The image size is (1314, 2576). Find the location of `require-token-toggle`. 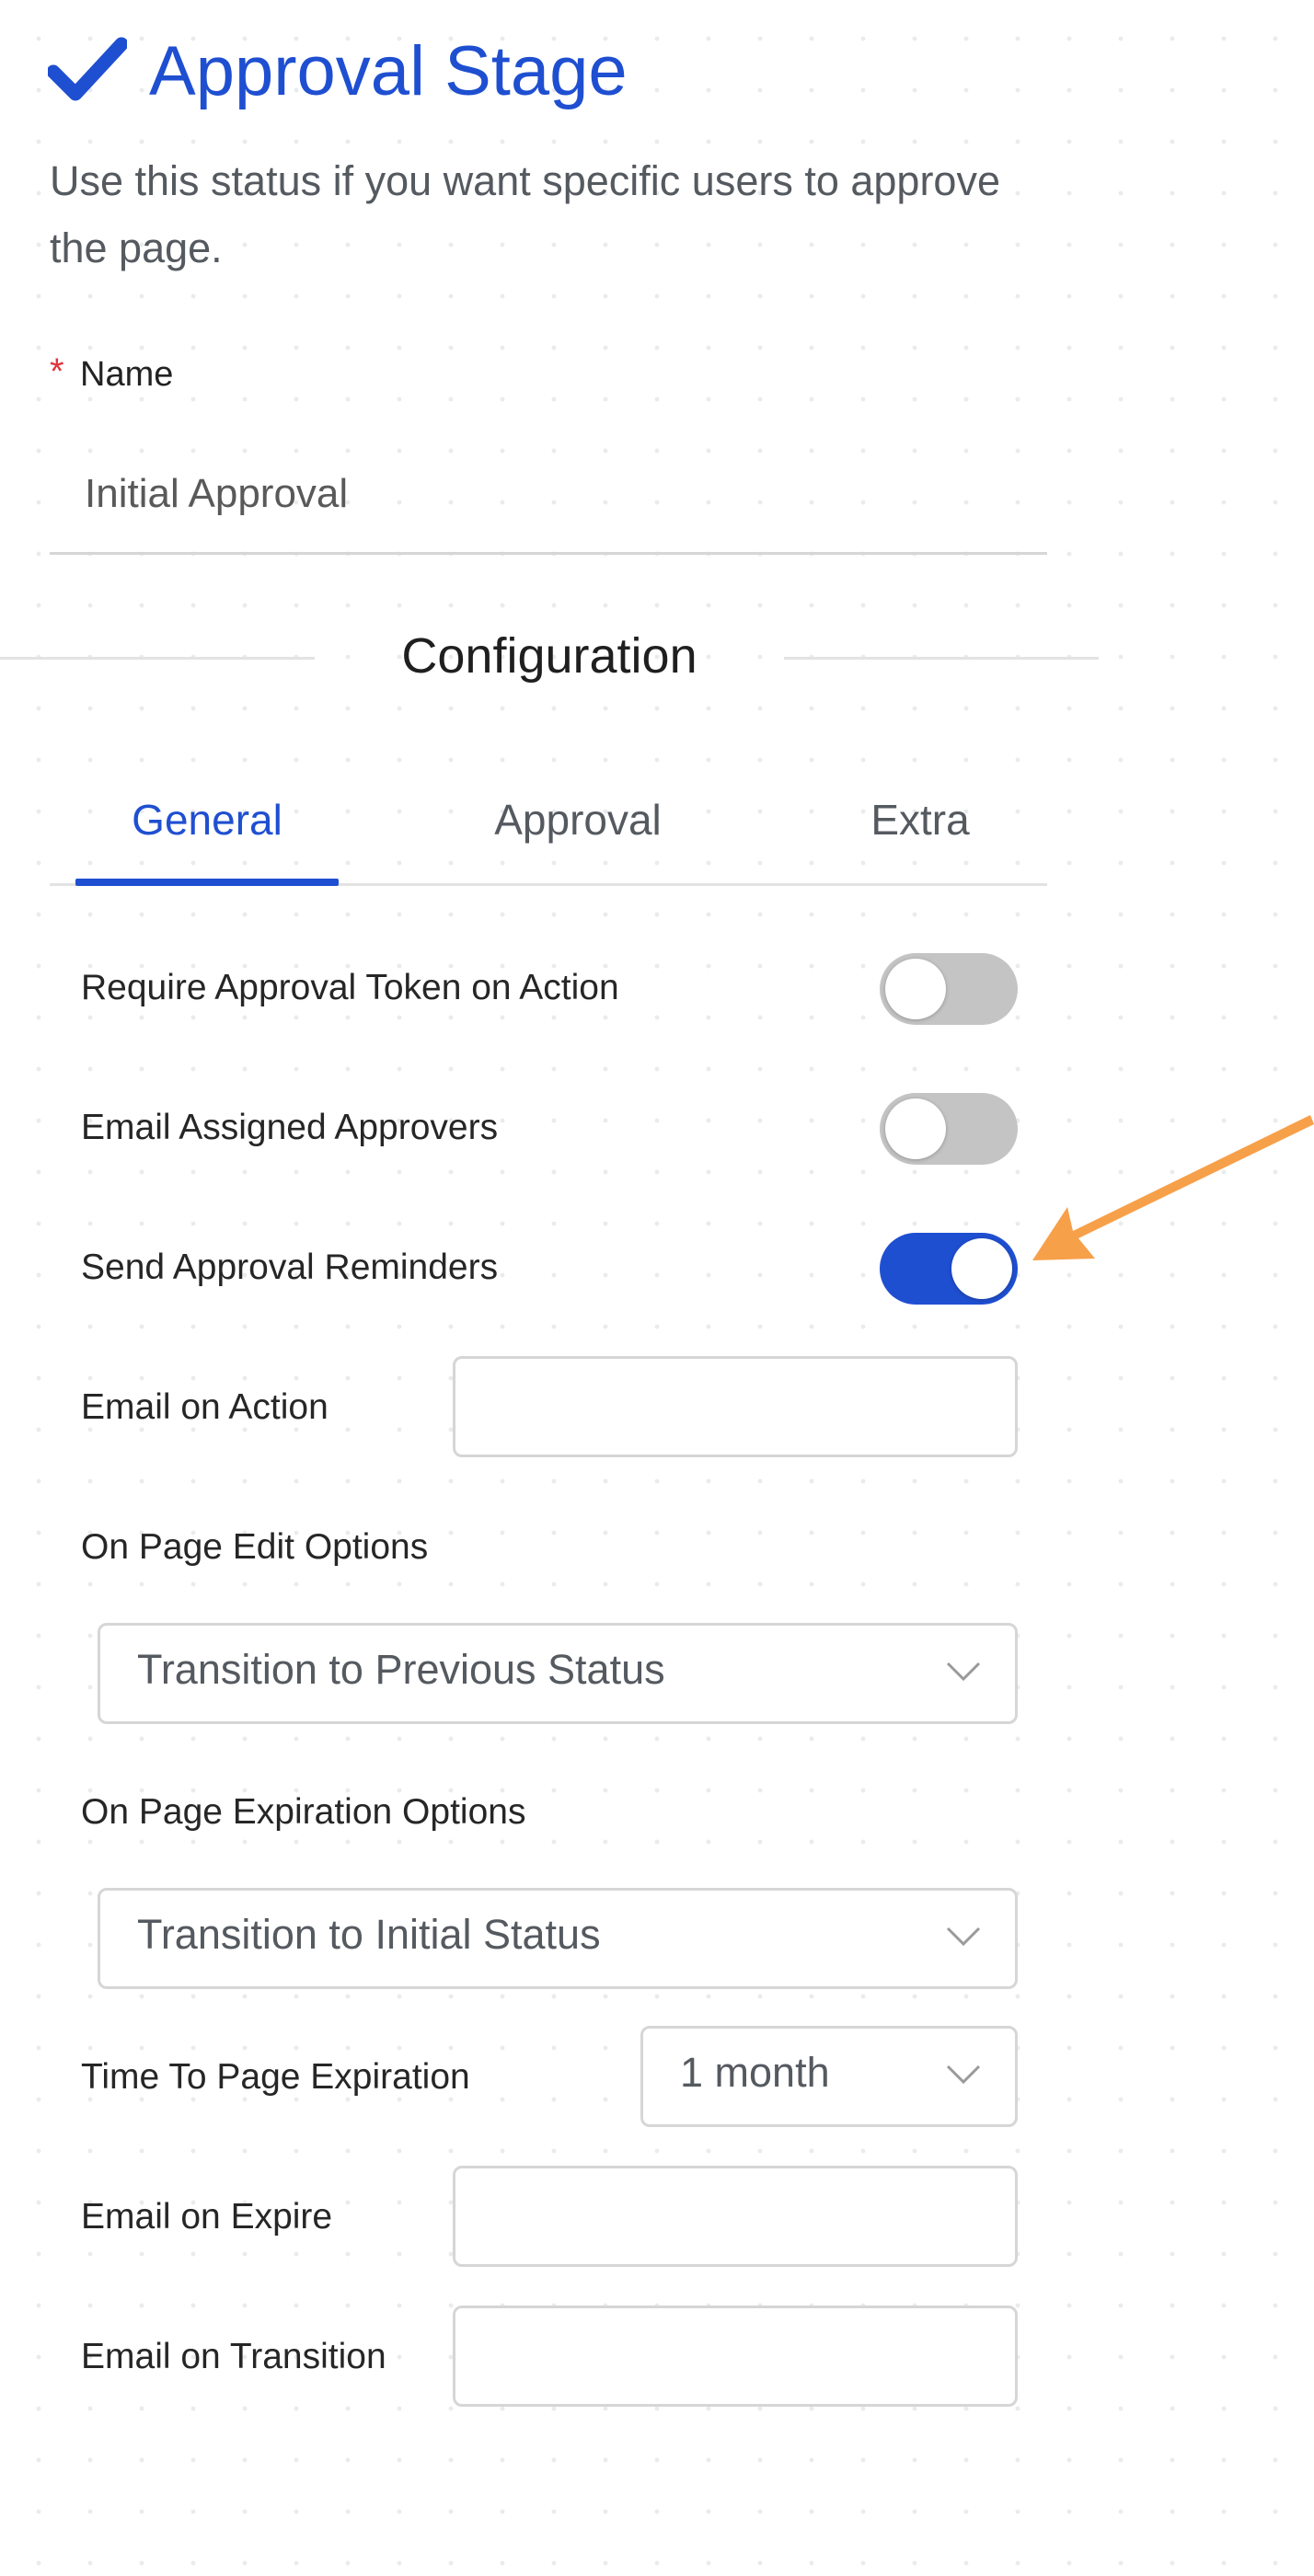

require-token-toggle is located at coordinates (949, 989).